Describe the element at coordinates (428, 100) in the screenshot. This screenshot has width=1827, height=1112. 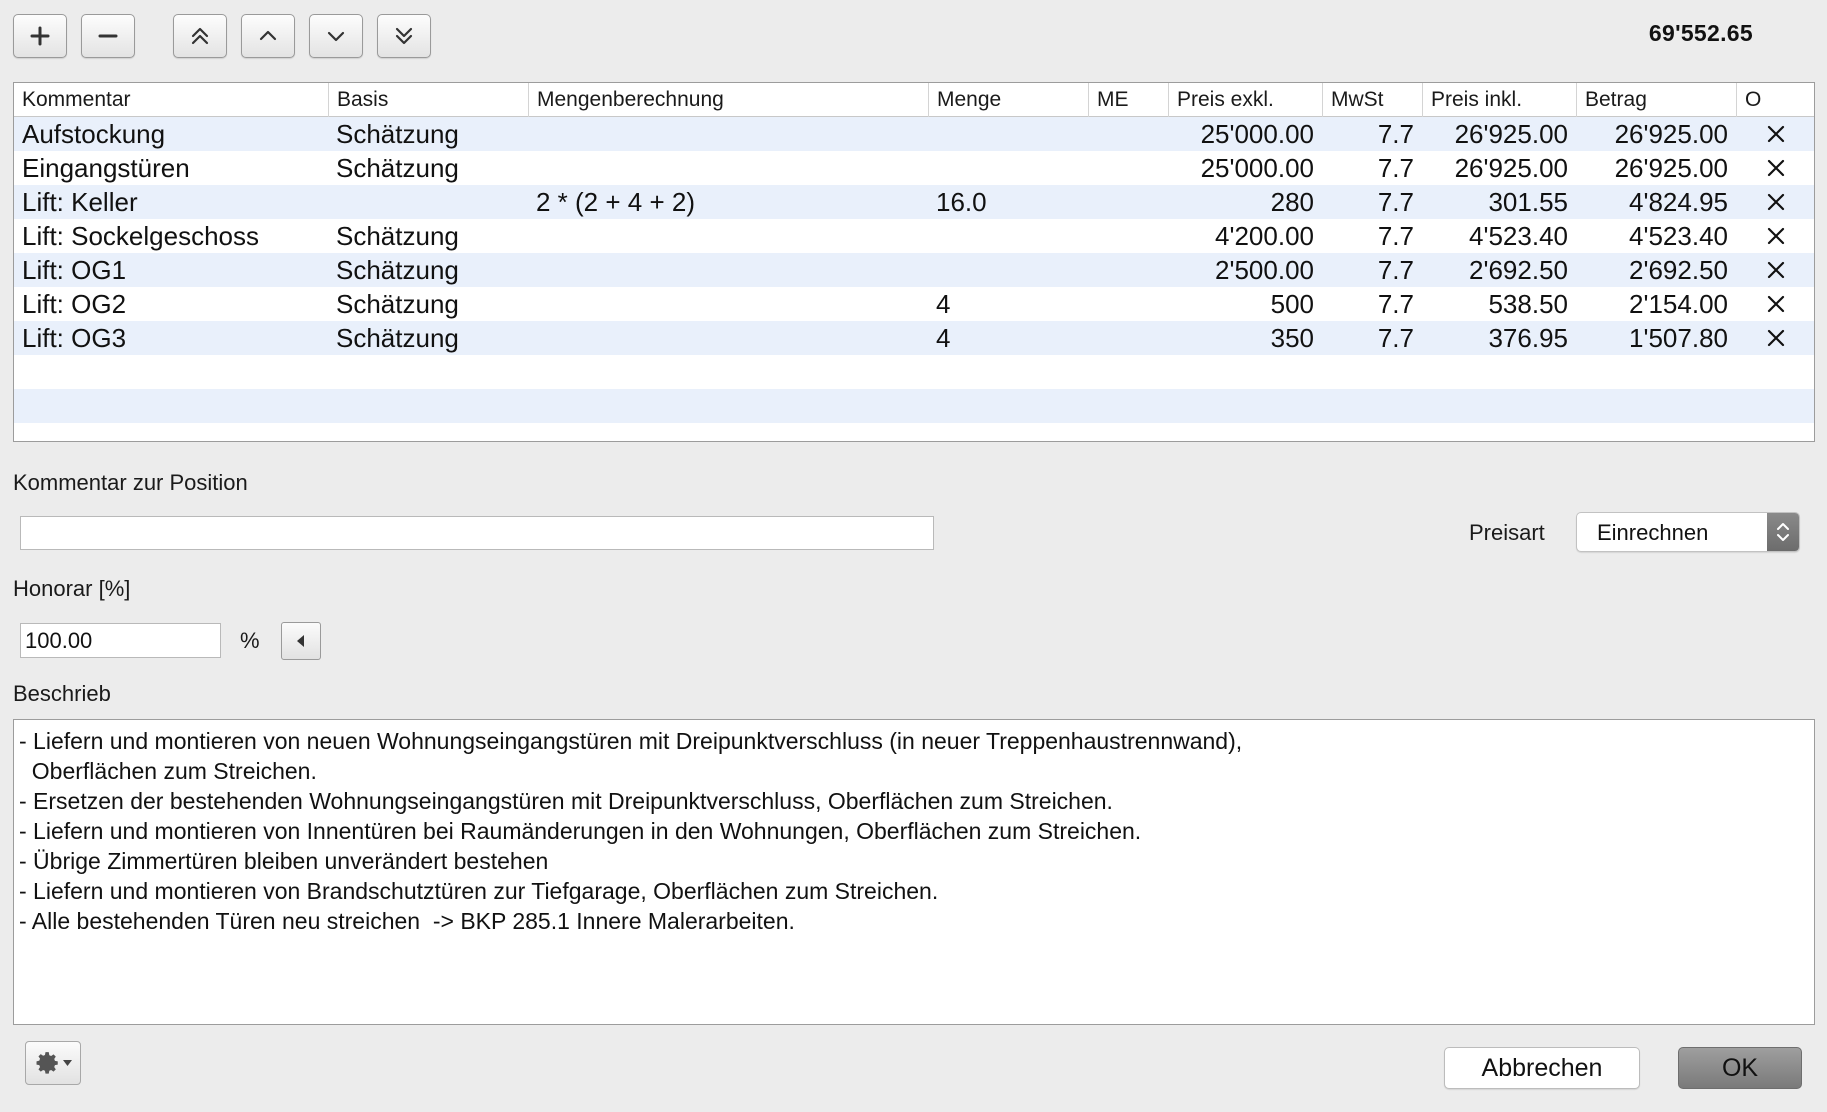
I see `column-header-basis: Basis` at that location.